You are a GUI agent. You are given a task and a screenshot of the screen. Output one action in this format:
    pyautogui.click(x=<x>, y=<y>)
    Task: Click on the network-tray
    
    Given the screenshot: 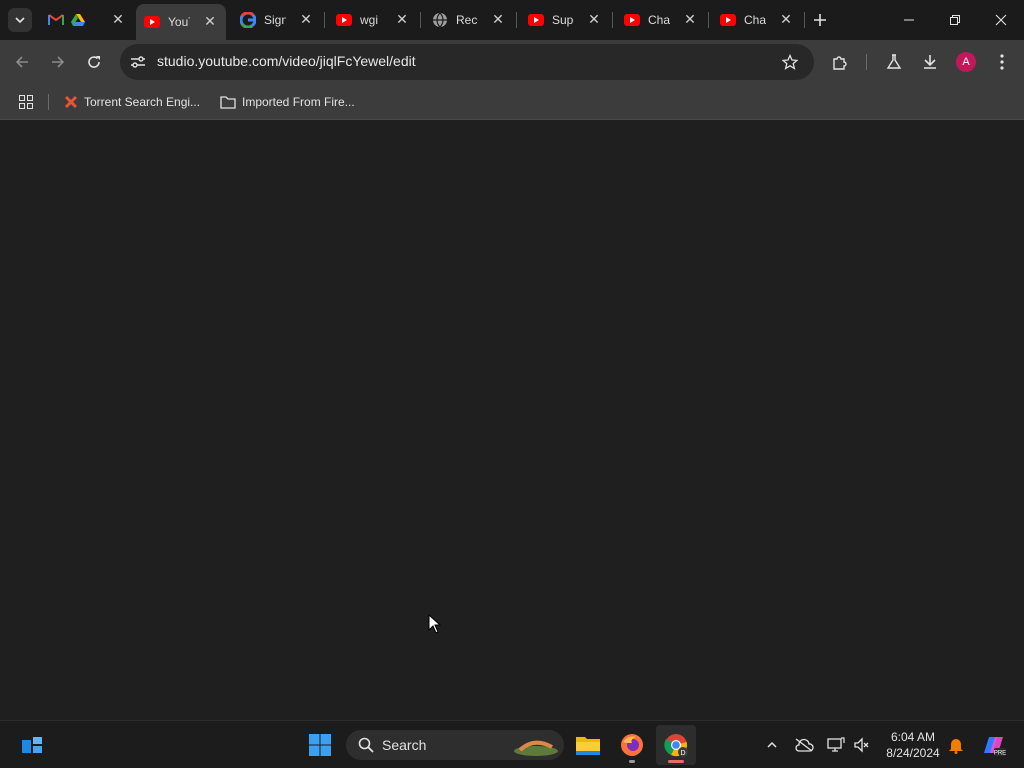 What is the action you would take?
    pyautogui.click(x=836, y=745)
    